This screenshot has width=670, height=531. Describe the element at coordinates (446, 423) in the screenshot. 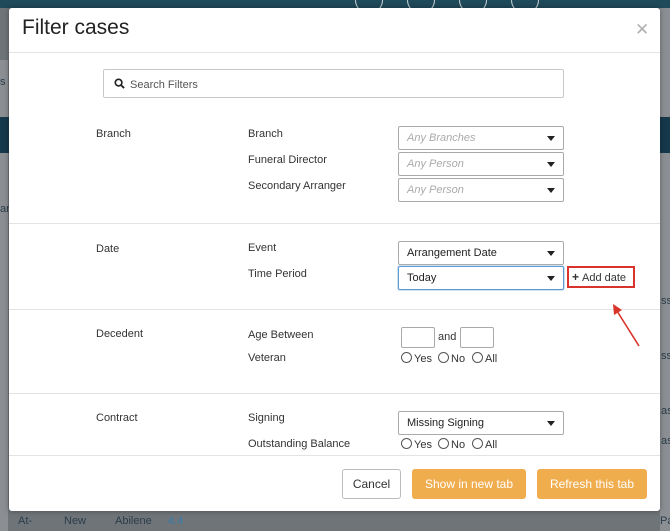

I see `signing-select-value: Missing Signing` at that location.